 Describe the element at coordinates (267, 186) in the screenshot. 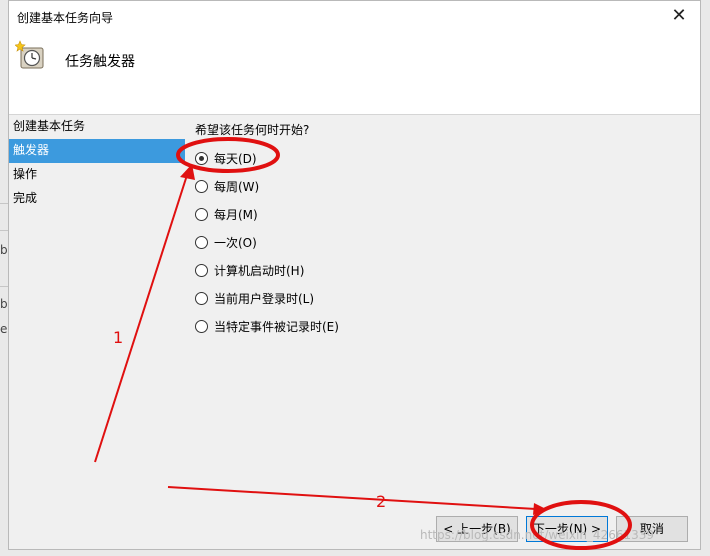

I see `radio-option-weekly: 每周(W)` at that location.